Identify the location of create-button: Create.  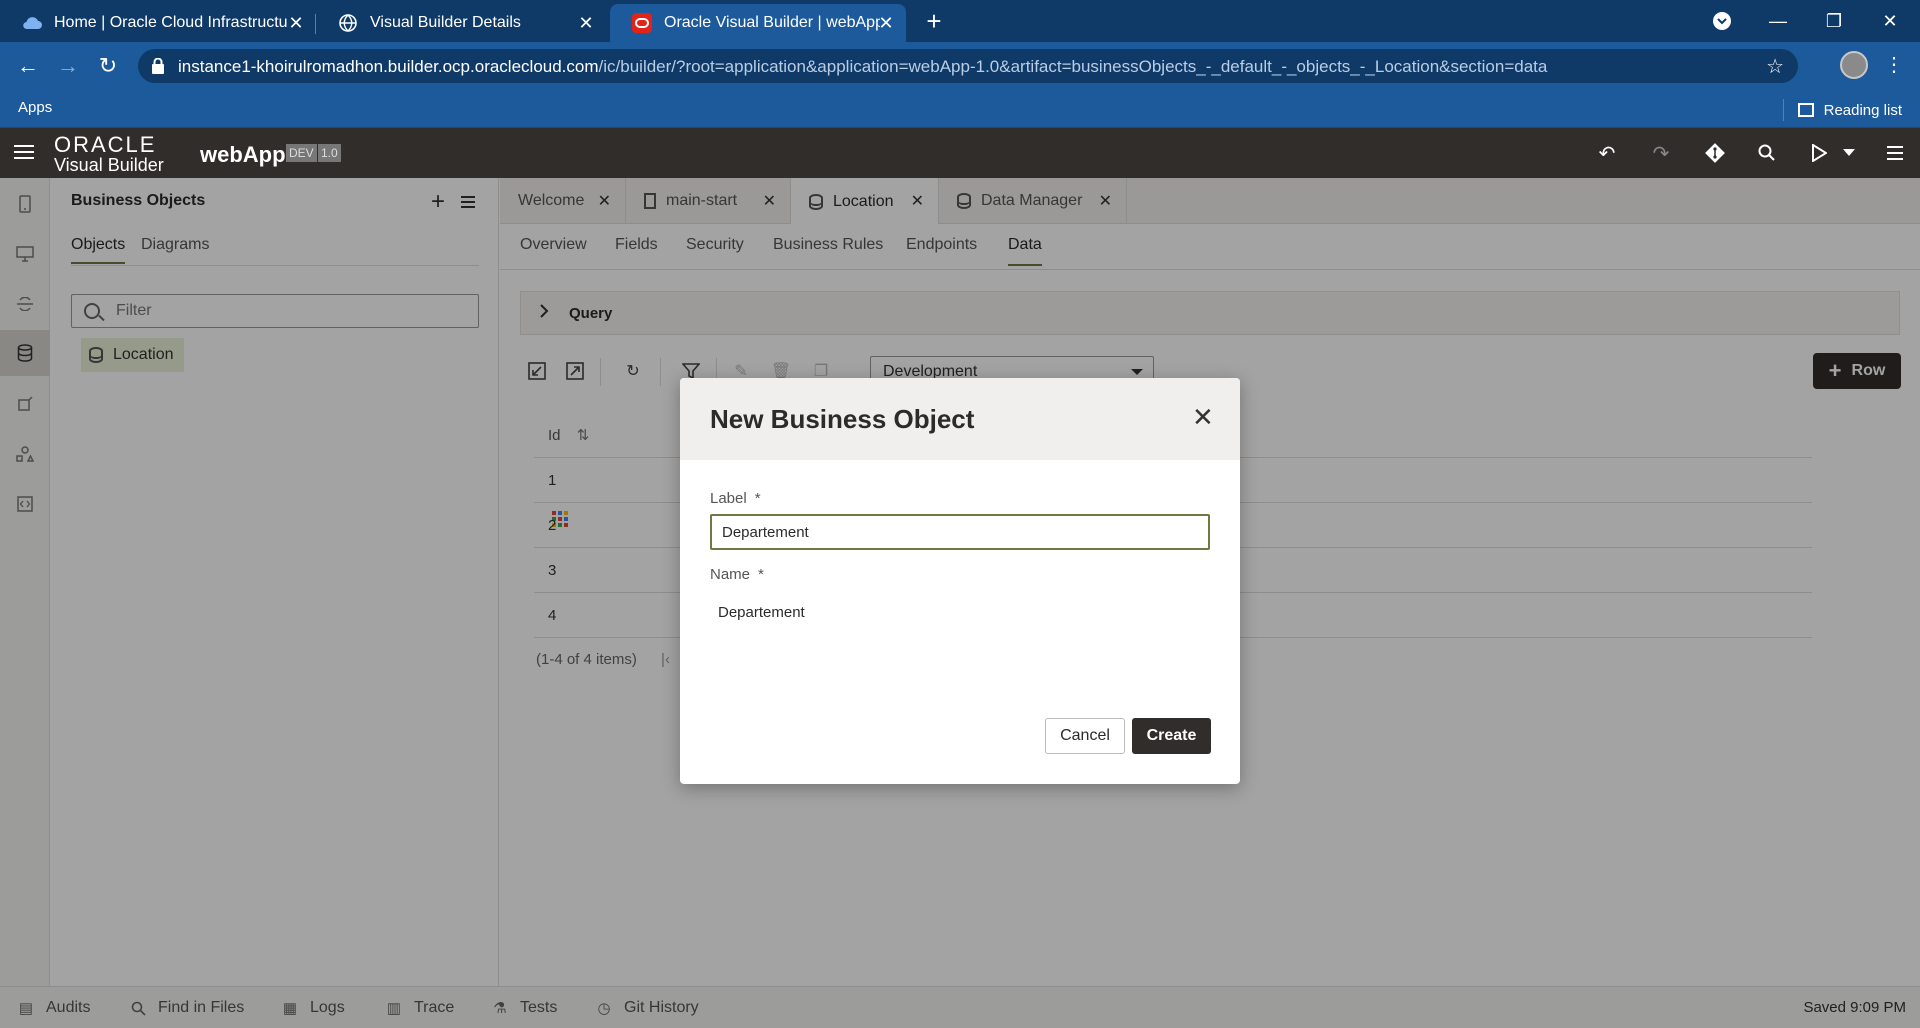
(1171, 736).